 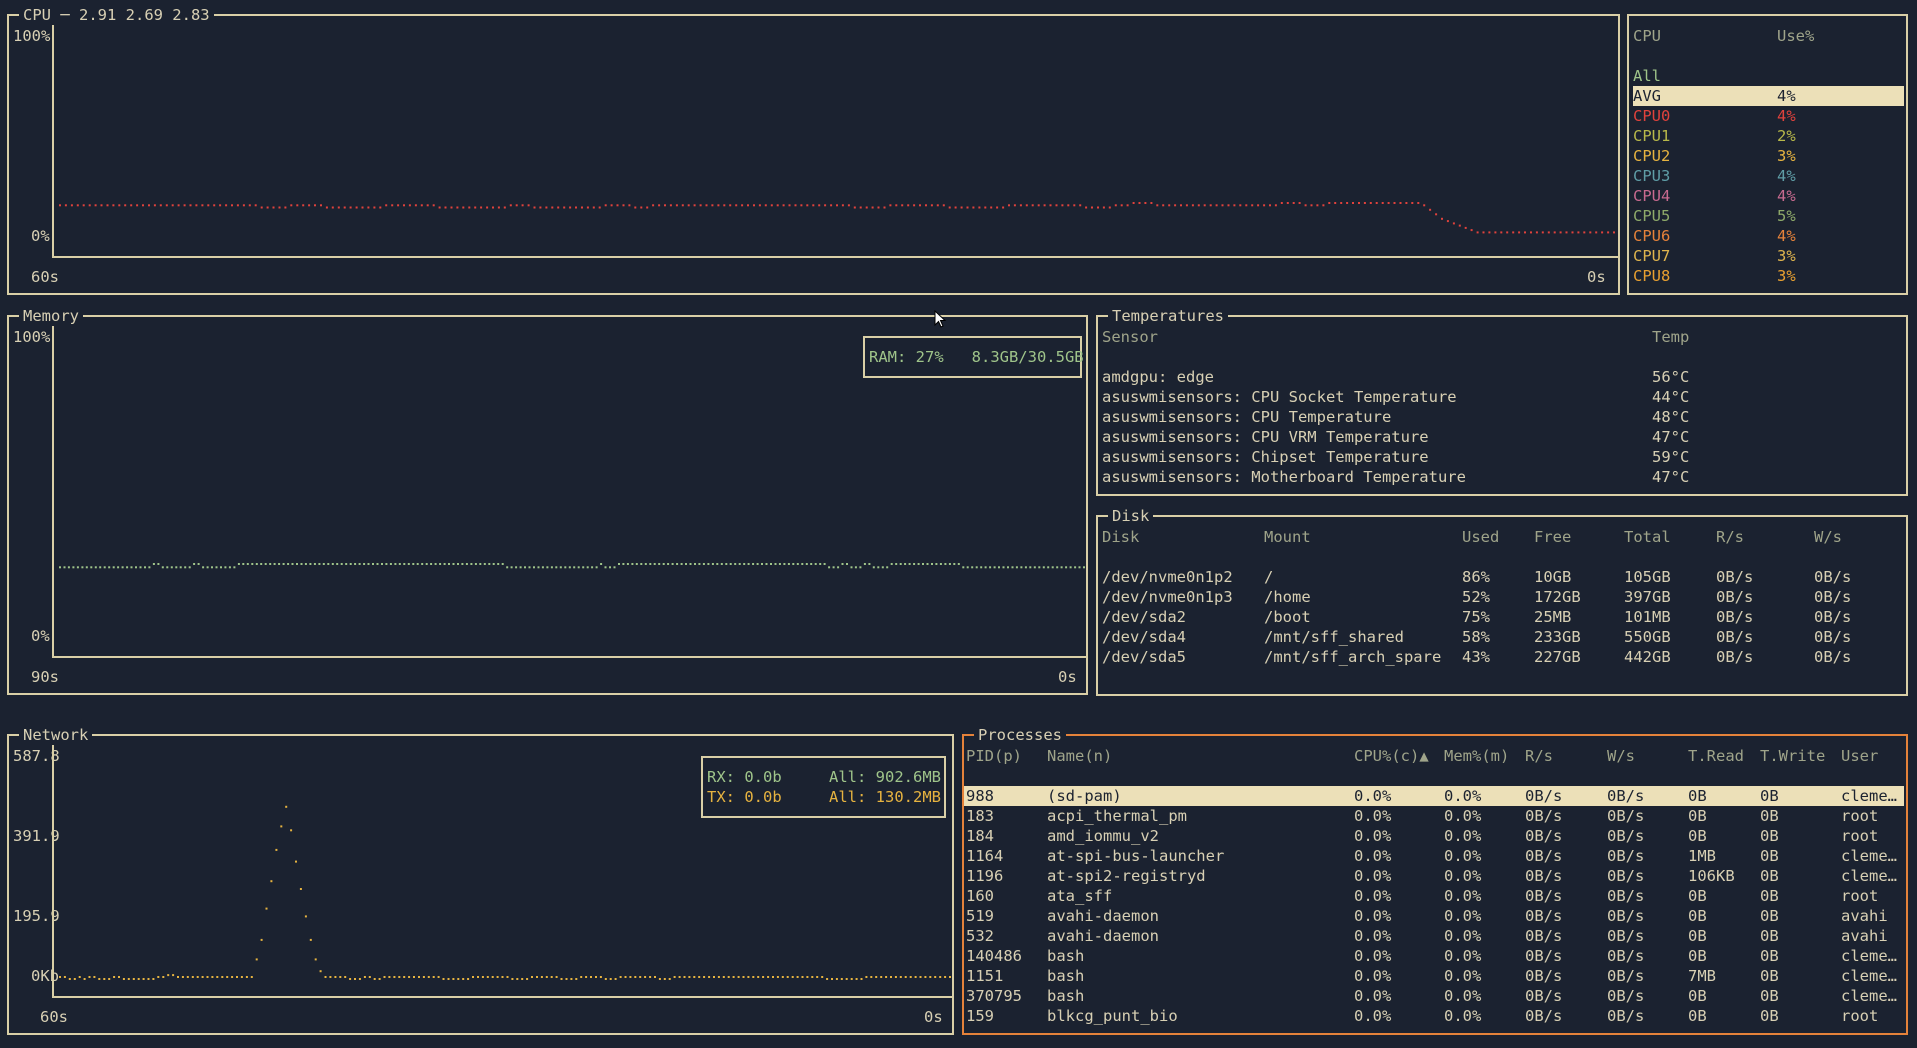 What do you see at coordinates (1501, 417) in the screenshot?
I see `temperature-row: asuswmisensors: CPU Temperature 48°C` at bounding box center [1501, 417].